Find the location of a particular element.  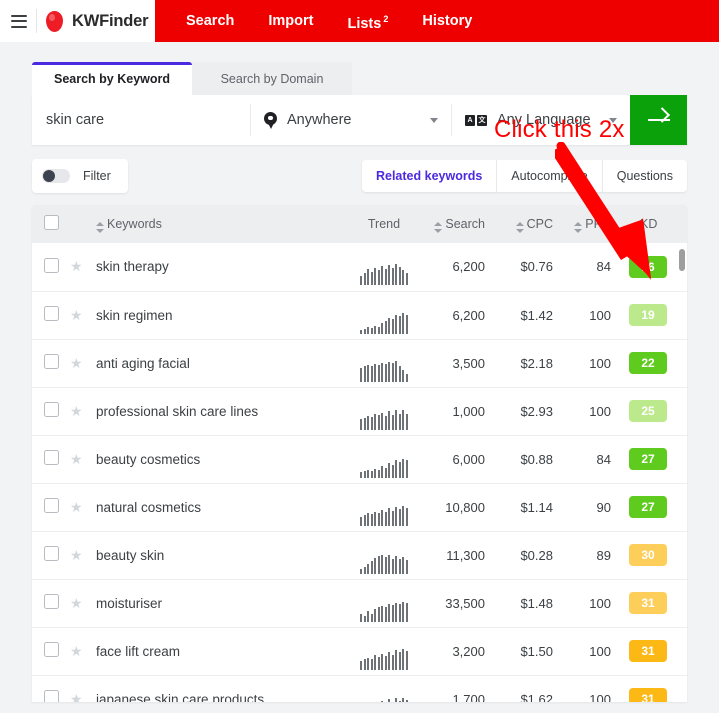

tab-autocomplete: Autocomplete is located at coordinates (550, 176).